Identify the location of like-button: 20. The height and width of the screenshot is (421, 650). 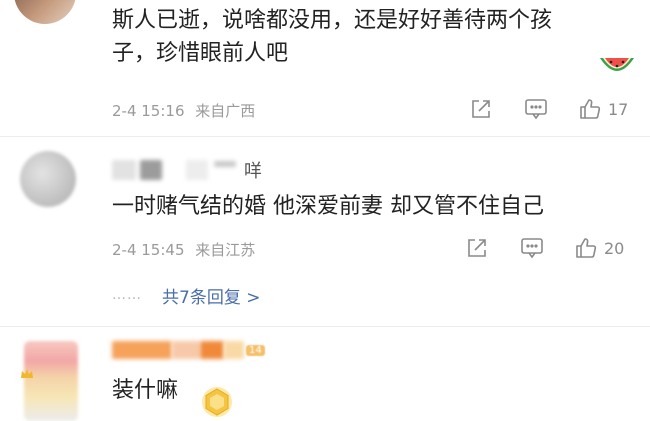
(599, 248).